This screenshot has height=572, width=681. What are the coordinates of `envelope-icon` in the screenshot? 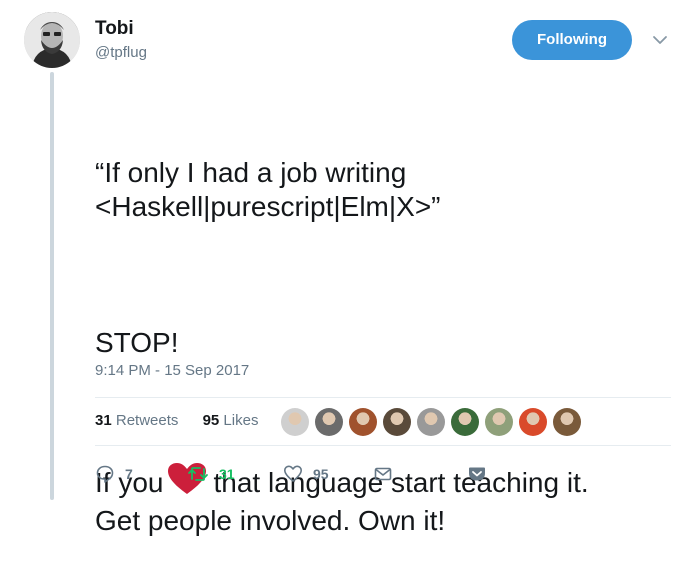 It's located at (383, 474).